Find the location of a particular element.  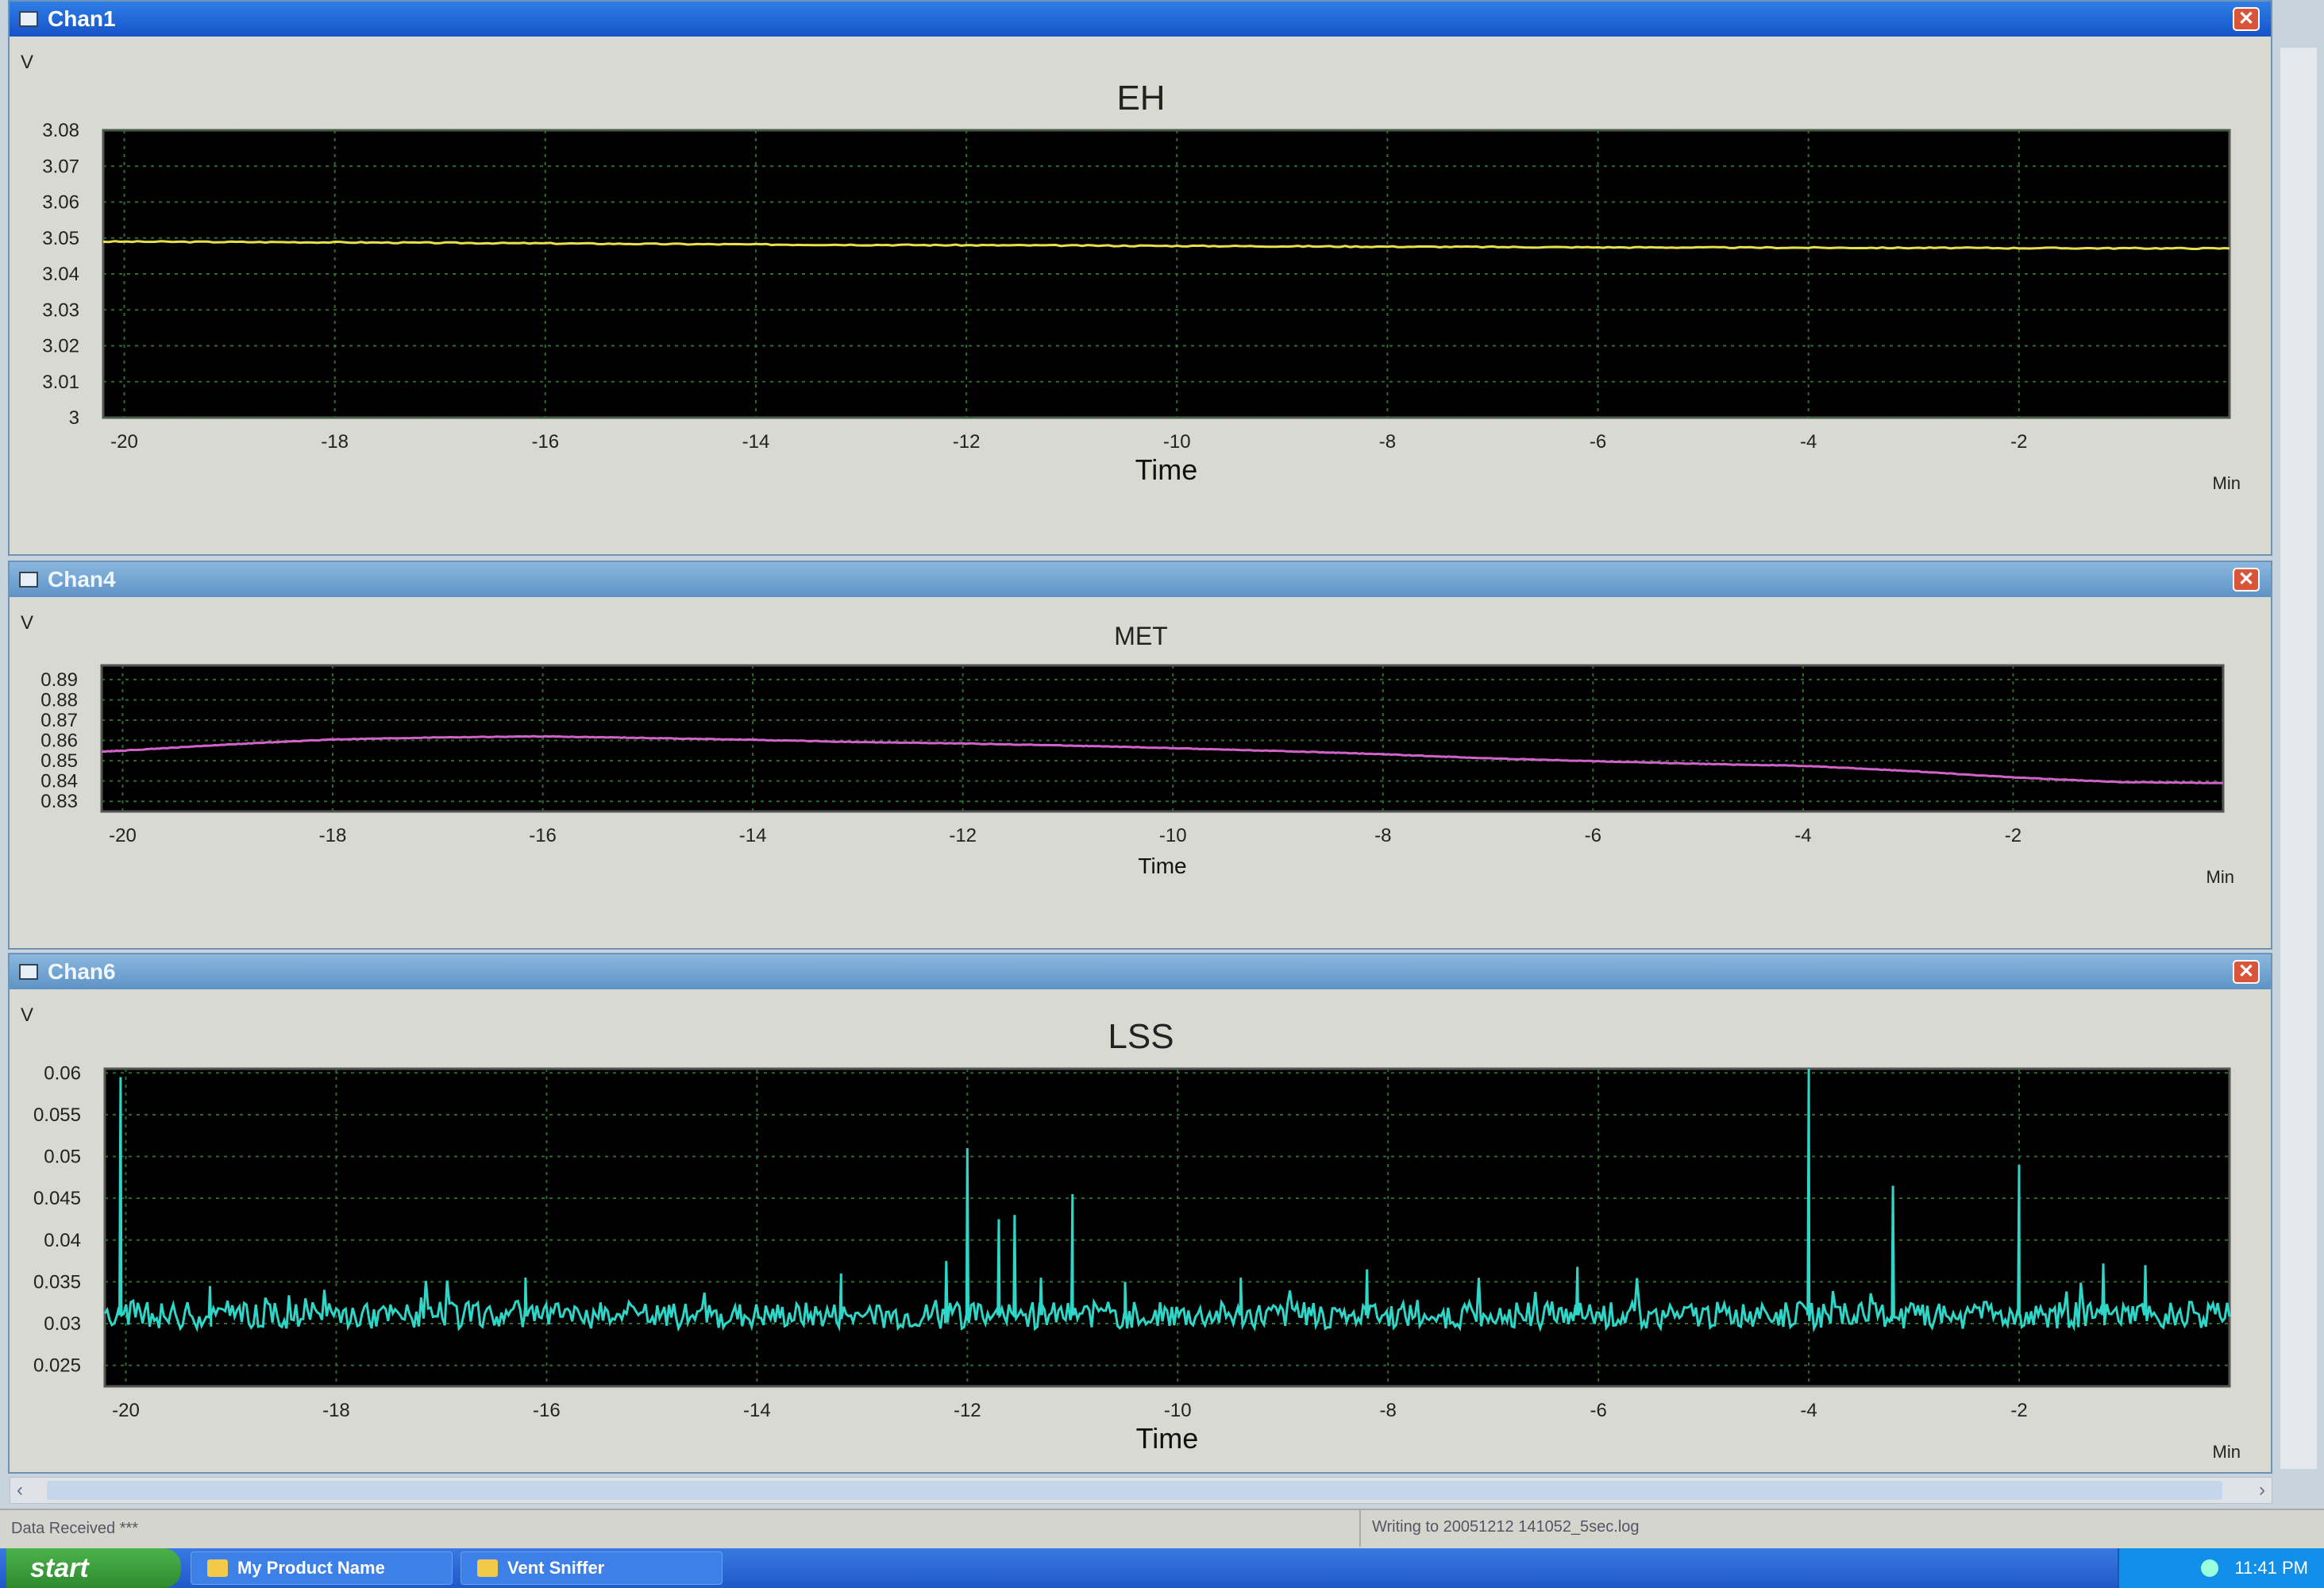

chart-title: MET is located at coordinates (1141, 636).